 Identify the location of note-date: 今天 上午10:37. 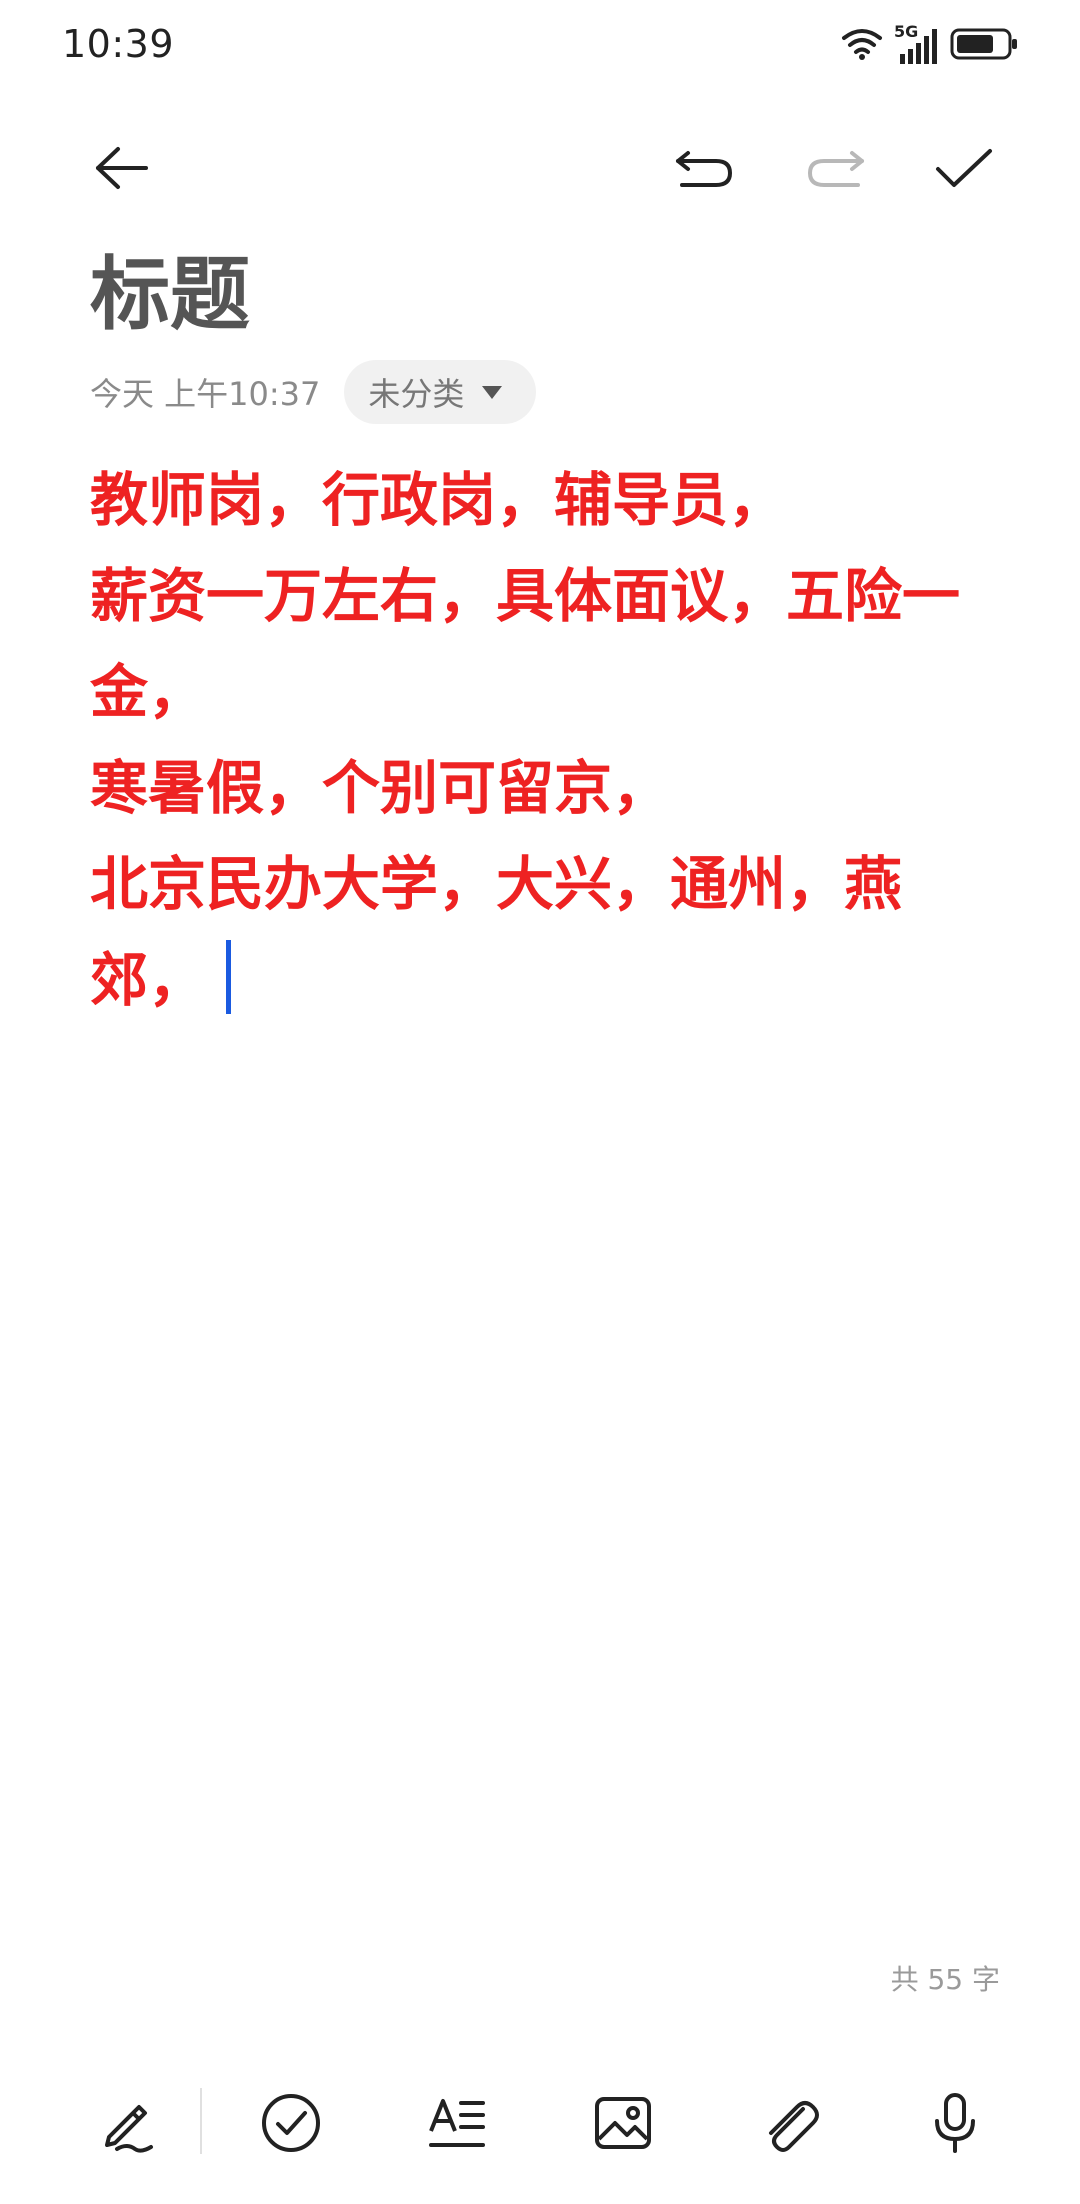
(205, 394).